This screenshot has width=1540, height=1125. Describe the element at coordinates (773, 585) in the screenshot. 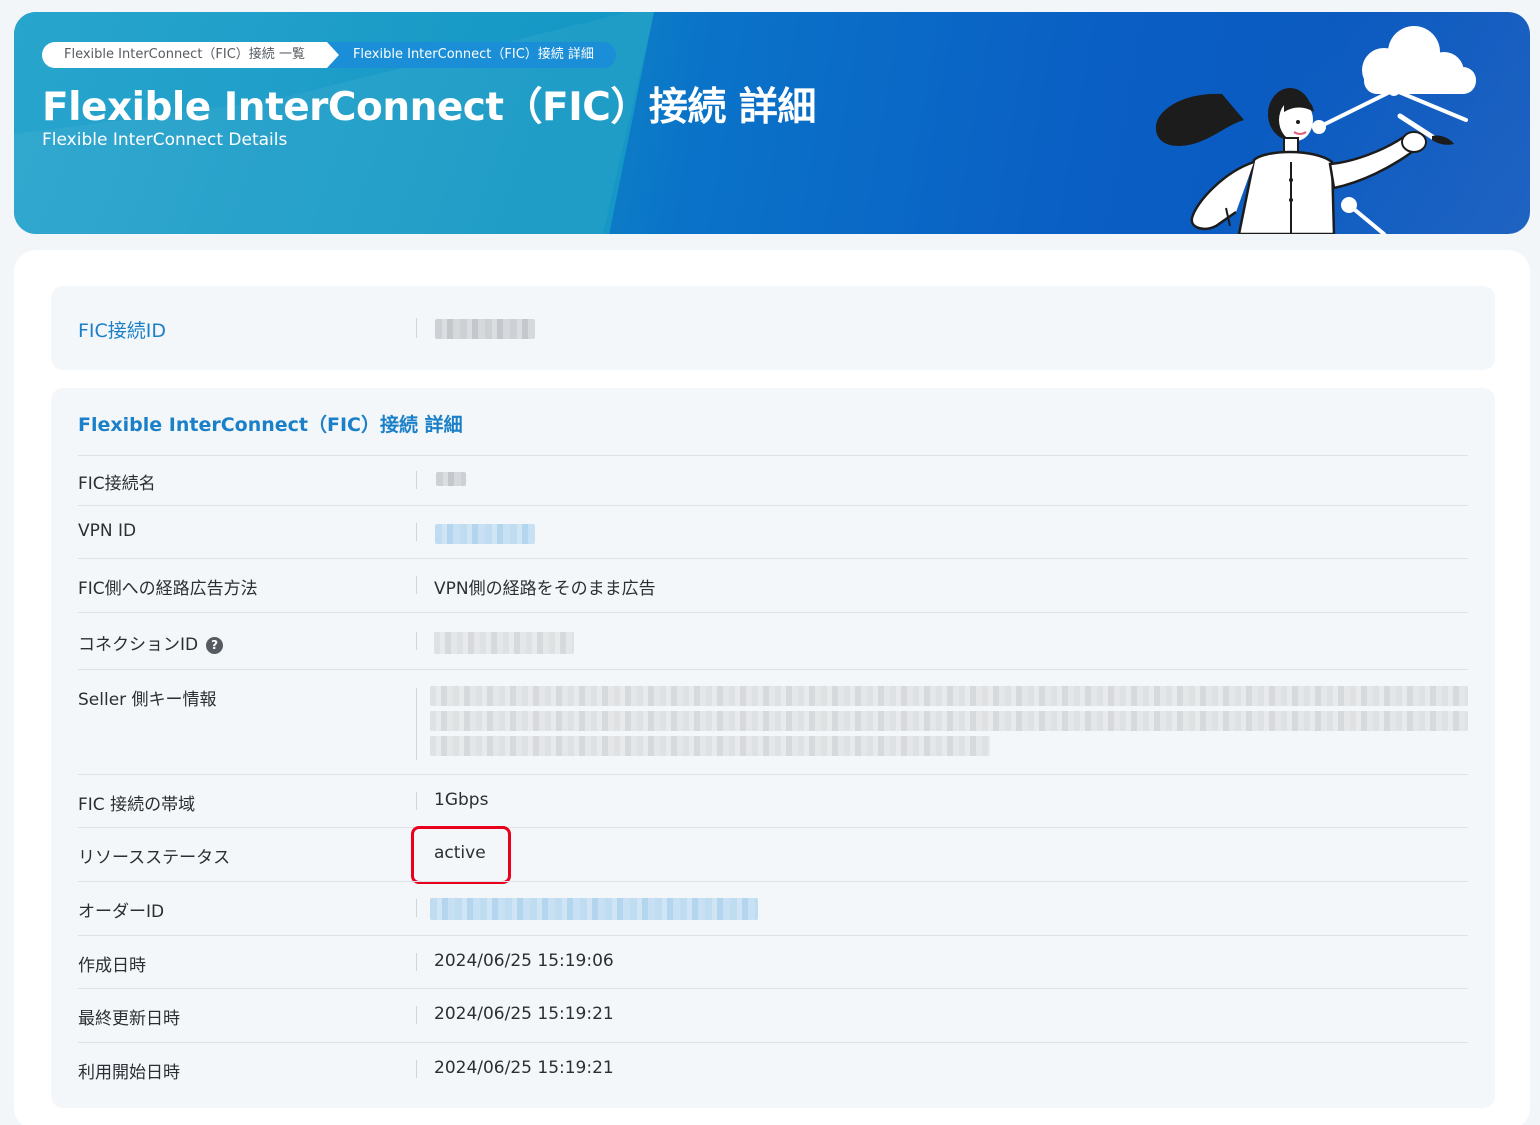

I see `detail-row-route-advertisement: FIC側への経路広告方法 VPN側の経路をそのまま広告` at that location.